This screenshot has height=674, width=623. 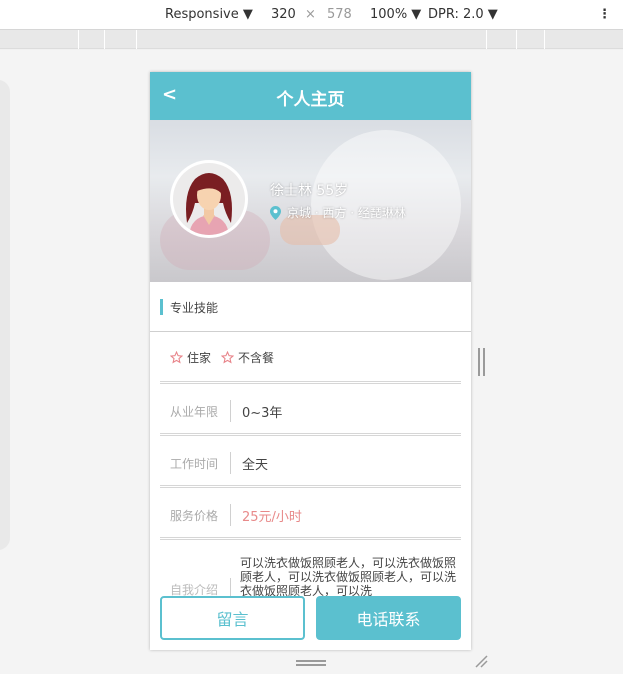 I want to click on experience-value: 0~3年, so click(x=262, y=413).